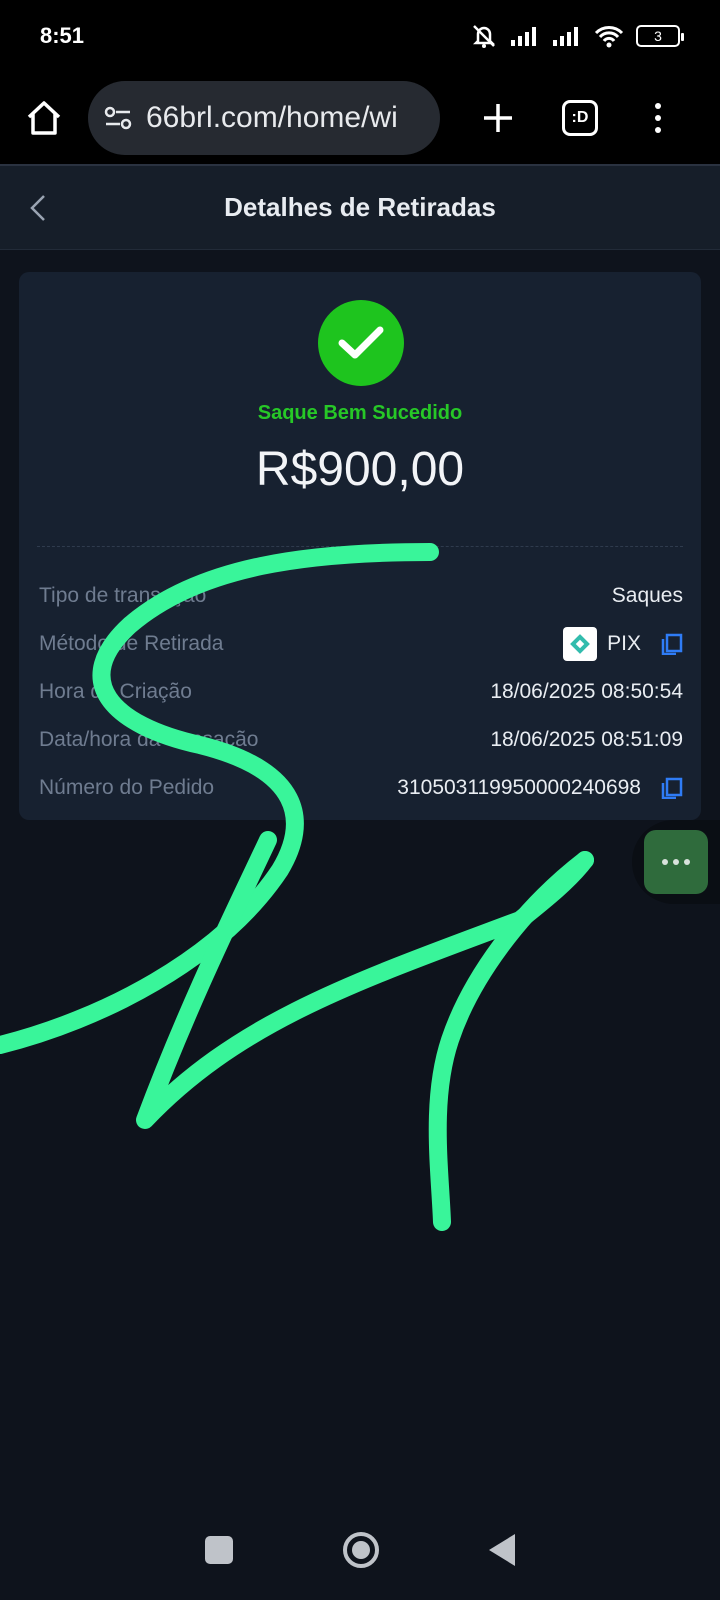 This screenshot has width=720, height=1600. Describe the element at coordinates (123, 595) in the screenshot. I see `detail-label: Tipo de transação` at that location.